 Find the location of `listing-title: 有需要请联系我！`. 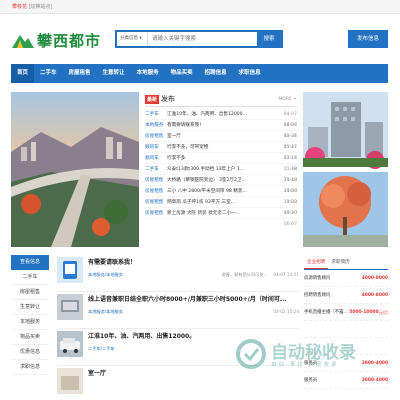

listing-title: 有需要请联系我！ is located at coordinates (112, 262).